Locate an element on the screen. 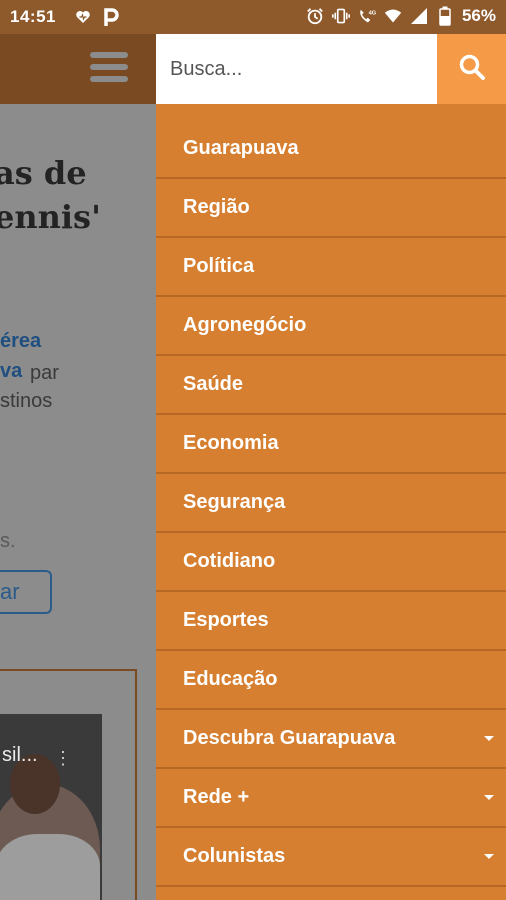 This screenshot has width=506, height=900. search-bar is located at coordinates (331, 69).